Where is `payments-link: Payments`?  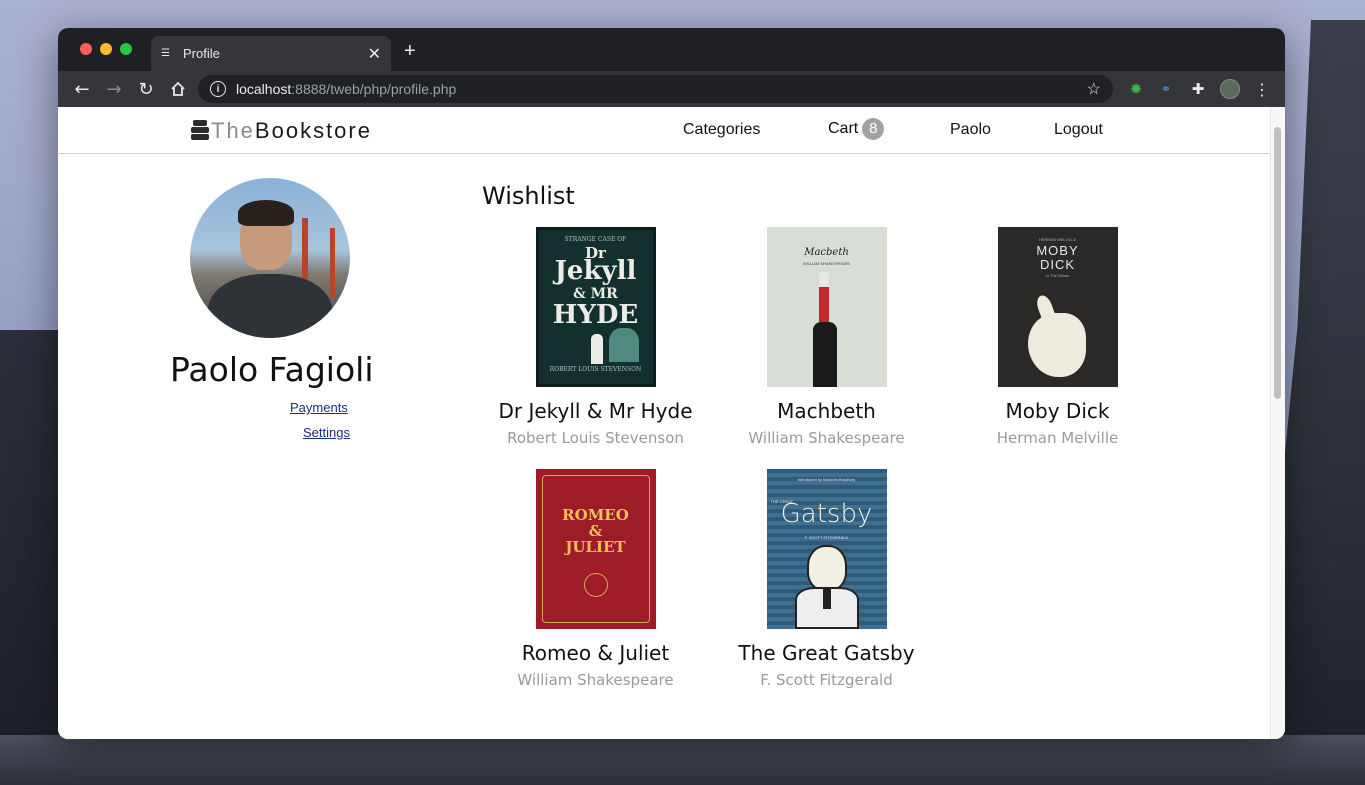
payments-link: Payments is located at coordinates (319, 407).